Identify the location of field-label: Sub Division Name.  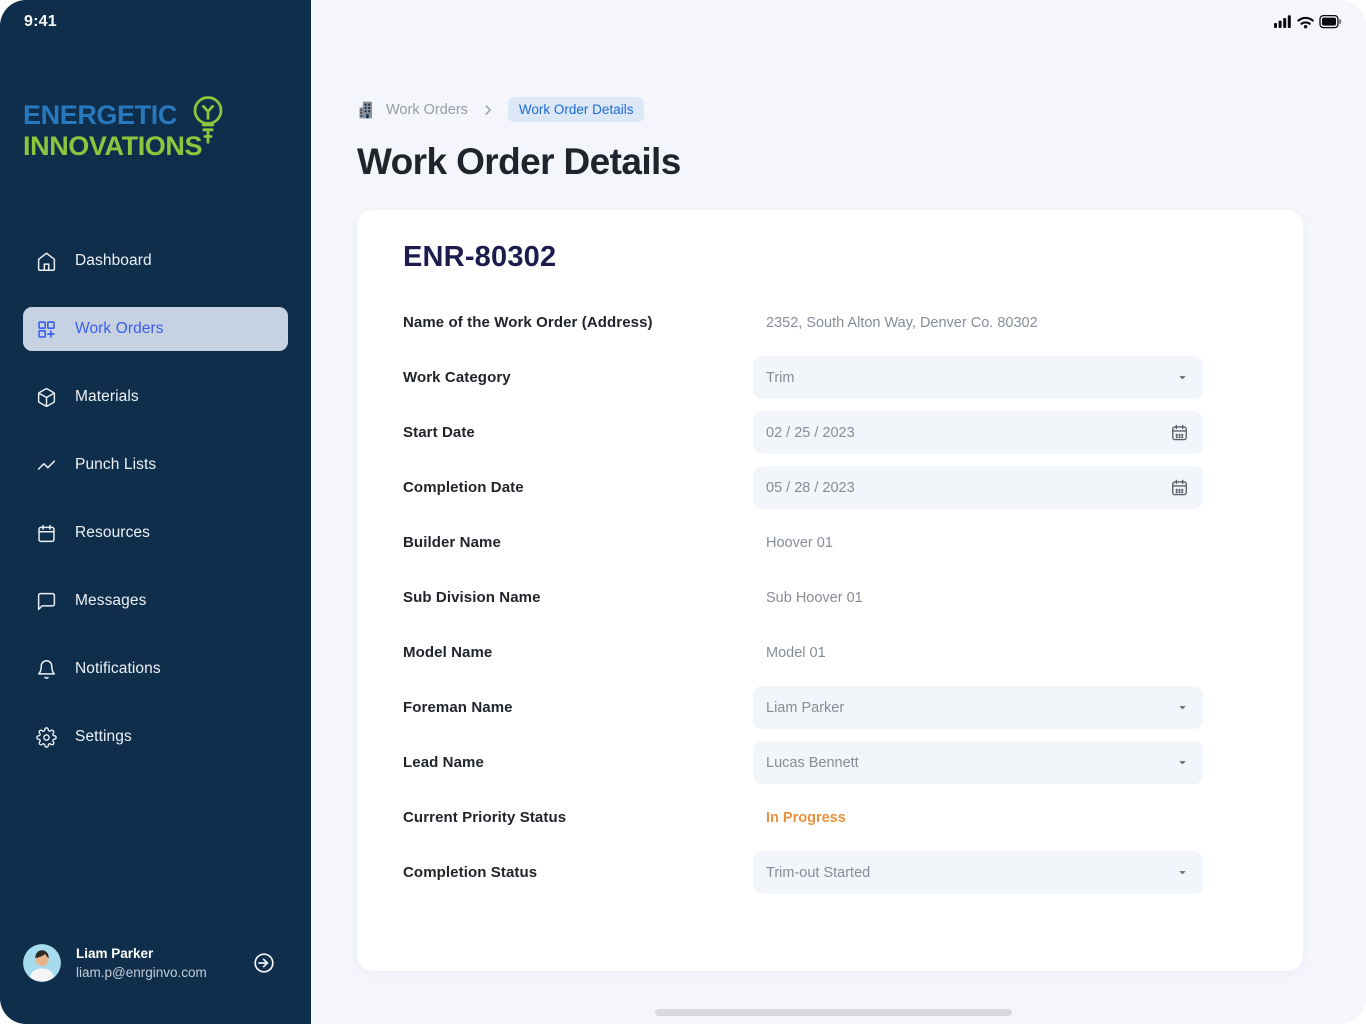
(472, 597).